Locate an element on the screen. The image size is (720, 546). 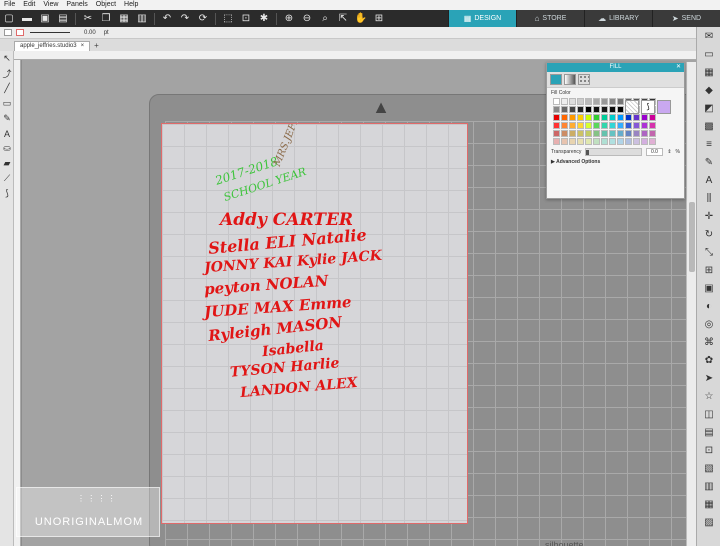
line-style-icon: ≡ is located at coordinates (708, 144).